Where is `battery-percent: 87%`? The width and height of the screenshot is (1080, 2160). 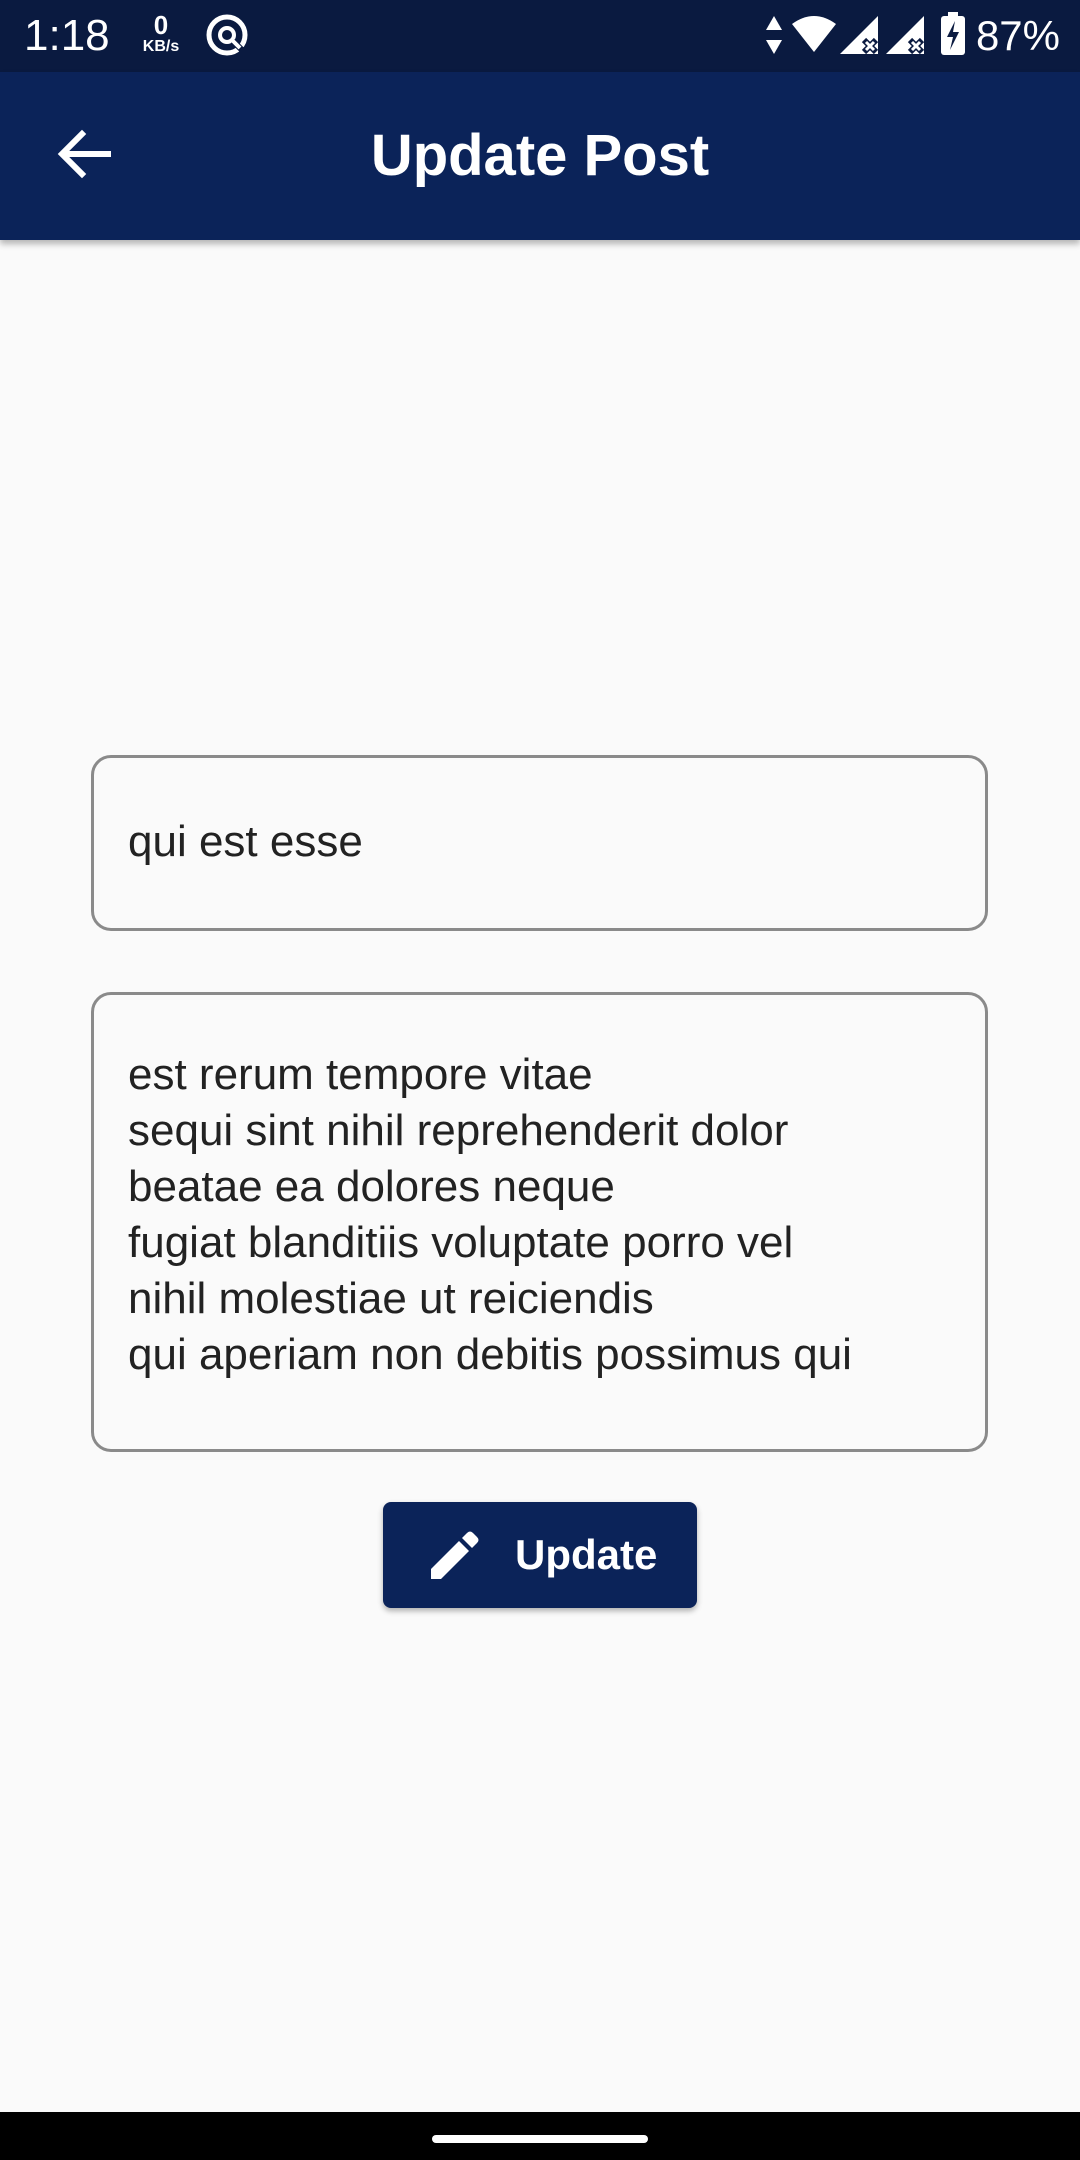 battery-percent: 87% is located at coordinates (1017, 35).